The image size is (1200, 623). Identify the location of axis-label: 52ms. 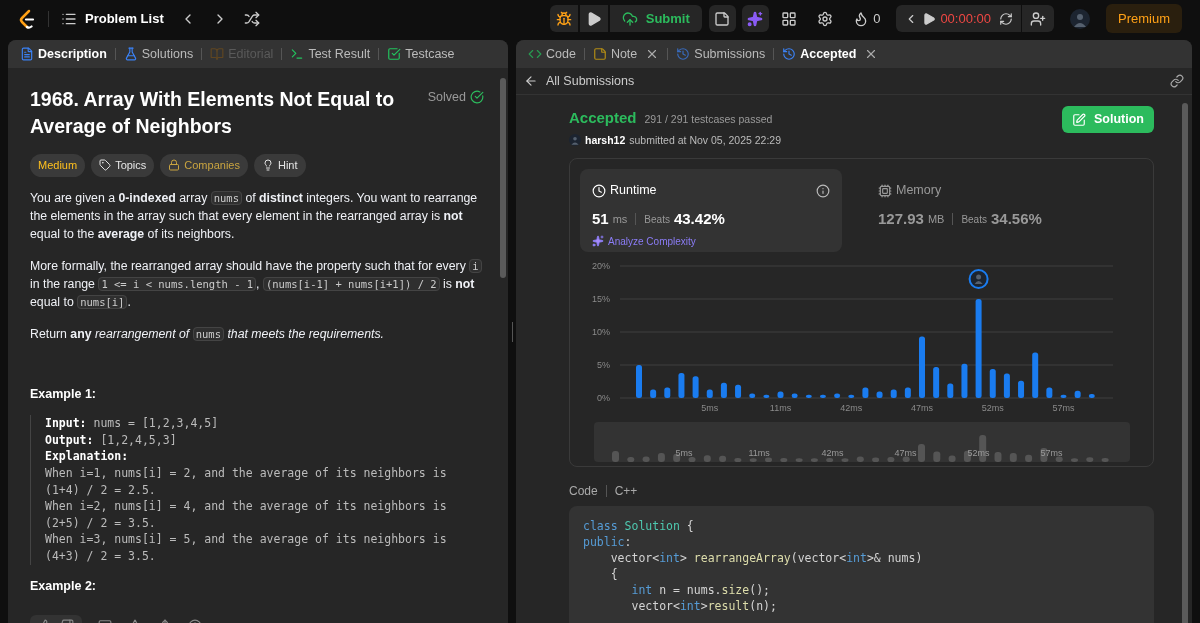
(992, 408).